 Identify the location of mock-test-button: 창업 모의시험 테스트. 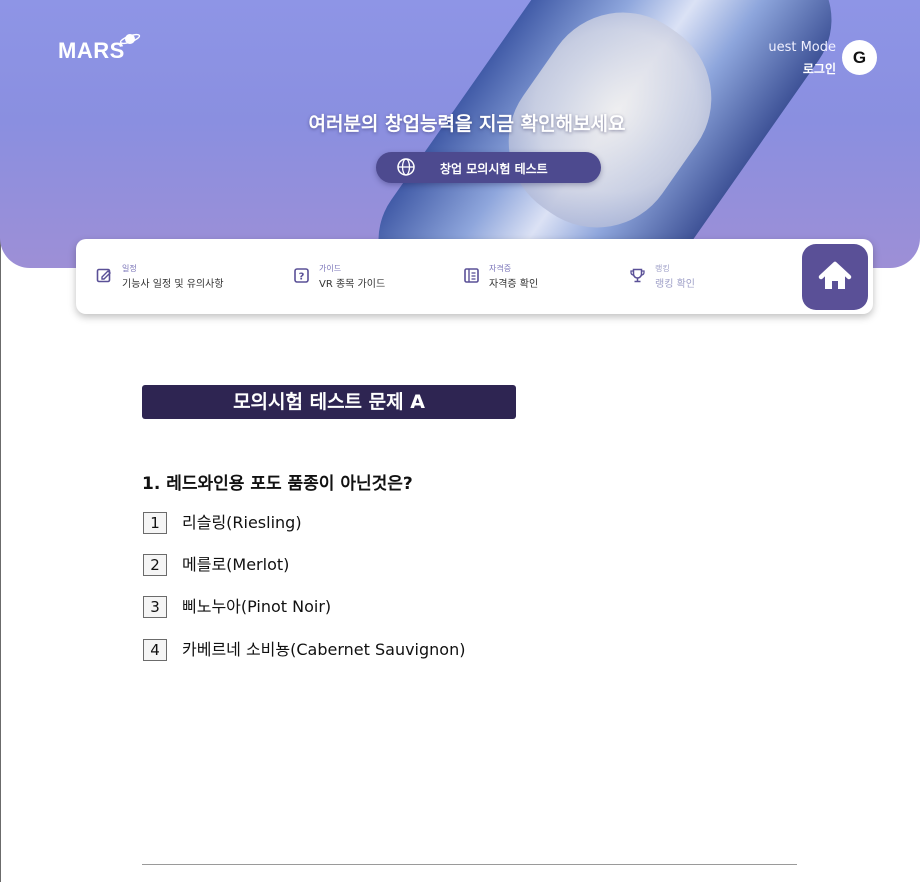
(488, 167).